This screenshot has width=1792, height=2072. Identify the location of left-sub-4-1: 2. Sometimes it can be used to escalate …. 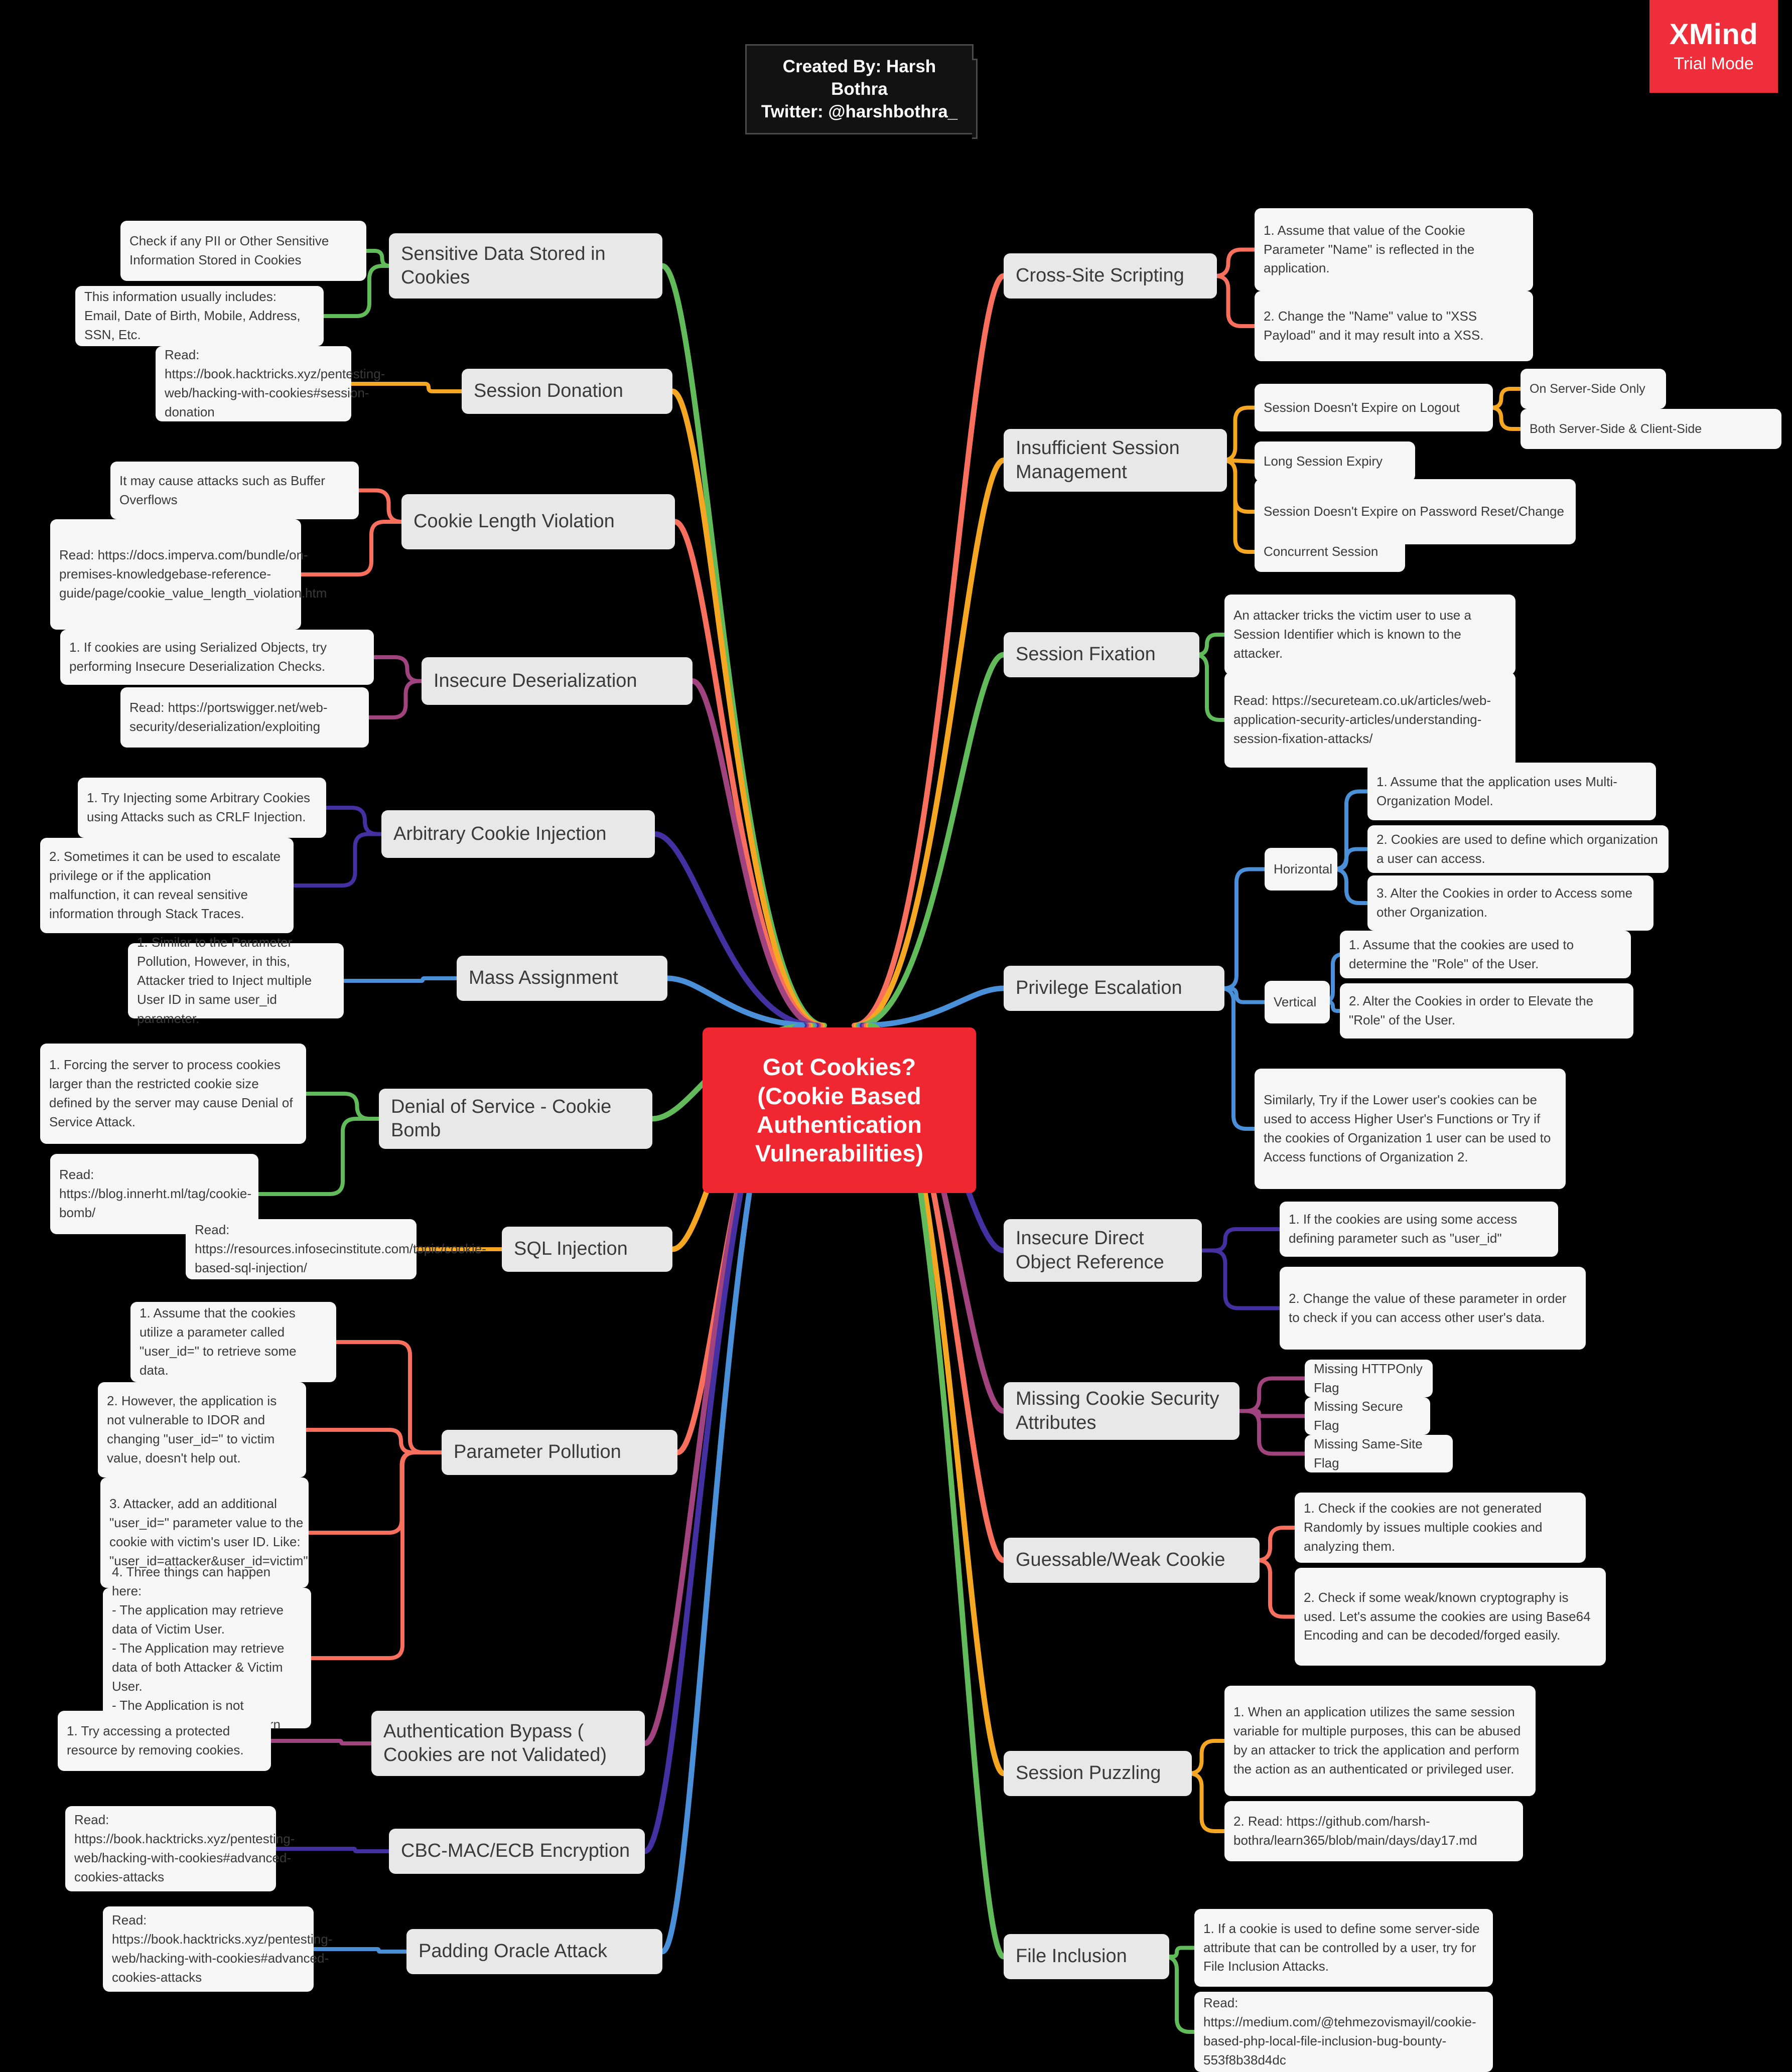
(167, 885).